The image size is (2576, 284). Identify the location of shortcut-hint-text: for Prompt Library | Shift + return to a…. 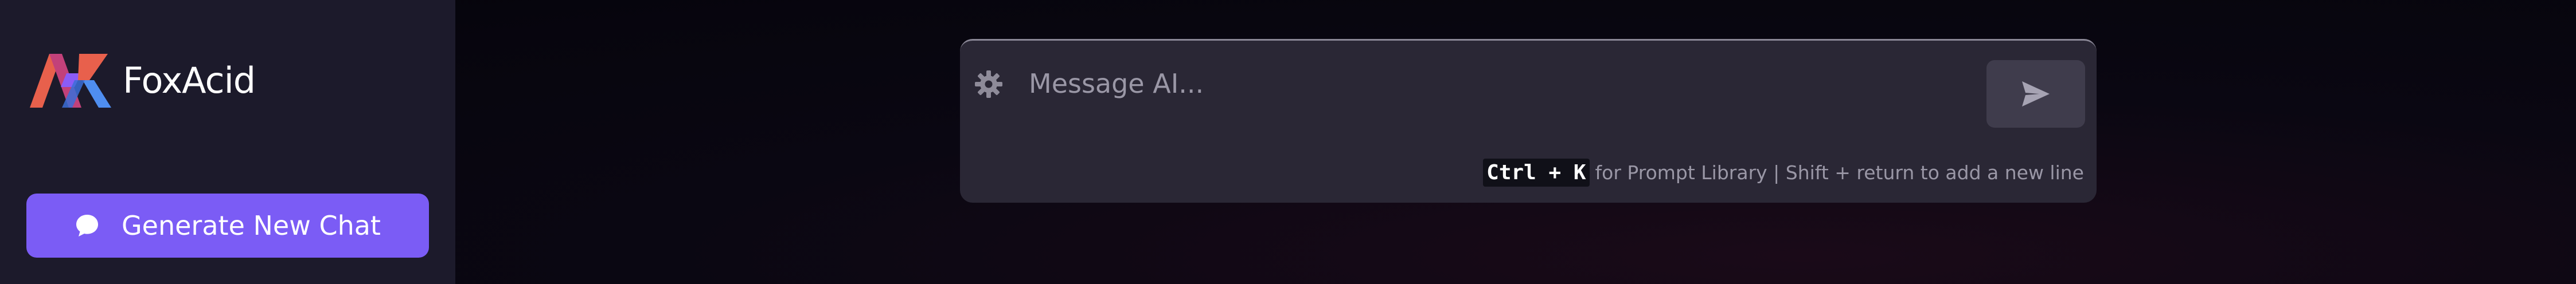
(1839, 172).